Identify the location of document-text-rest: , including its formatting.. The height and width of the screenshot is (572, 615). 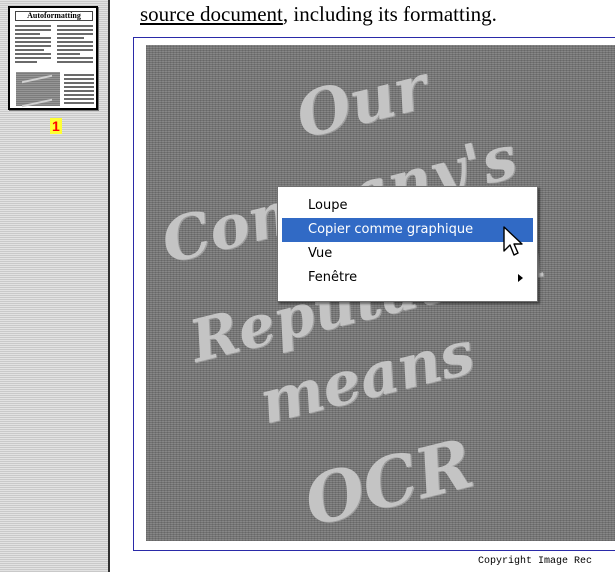
(389, 14).